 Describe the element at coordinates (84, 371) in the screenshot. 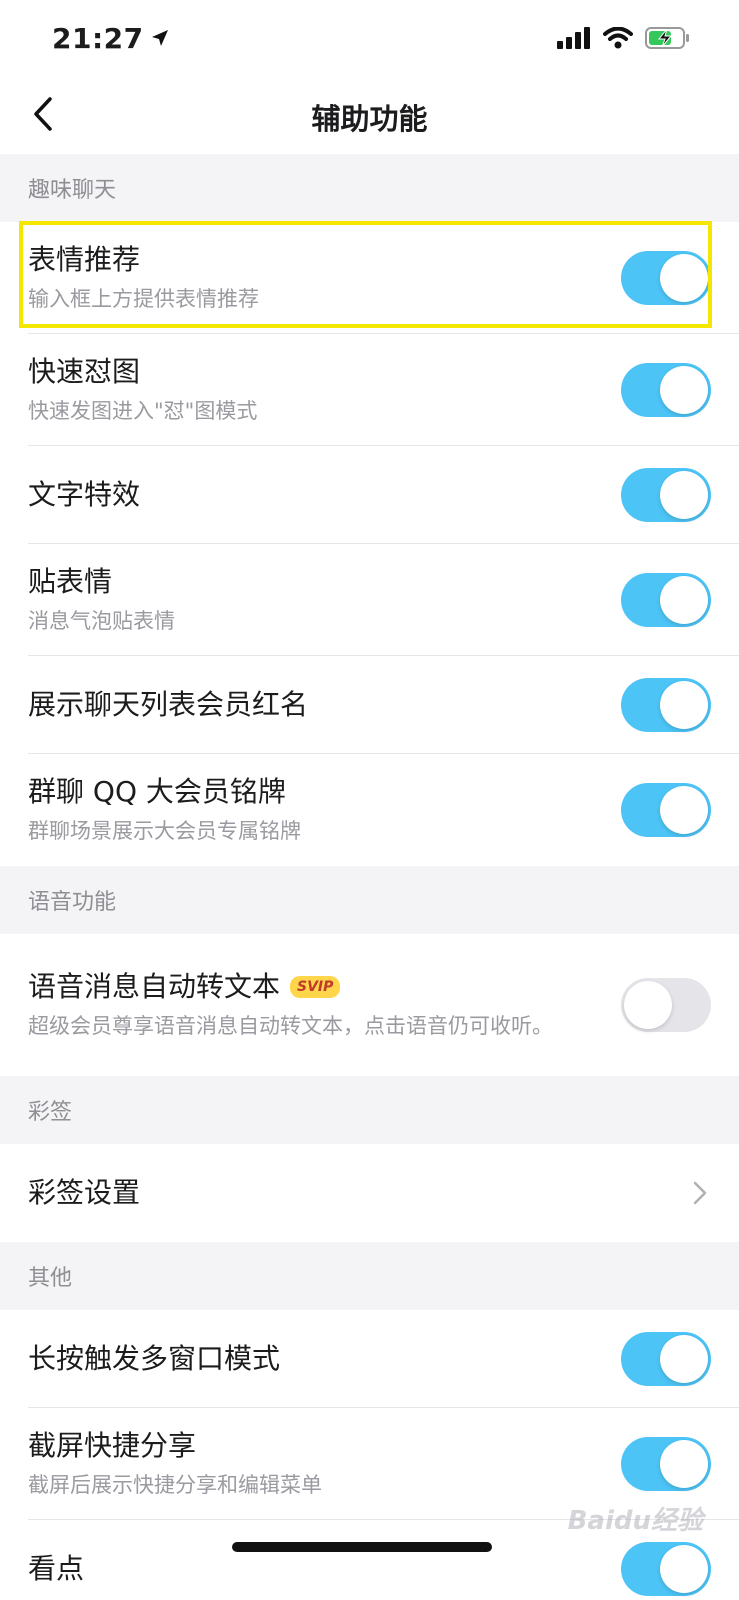

I see `setting-title: 快速怼图` at that location.